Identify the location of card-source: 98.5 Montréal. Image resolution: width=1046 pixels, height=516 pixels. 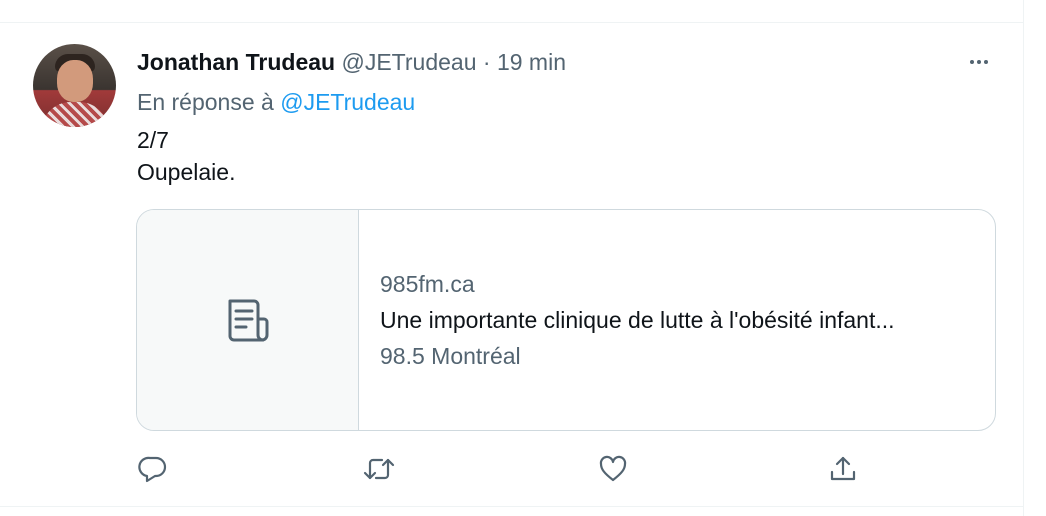
(450, 356).